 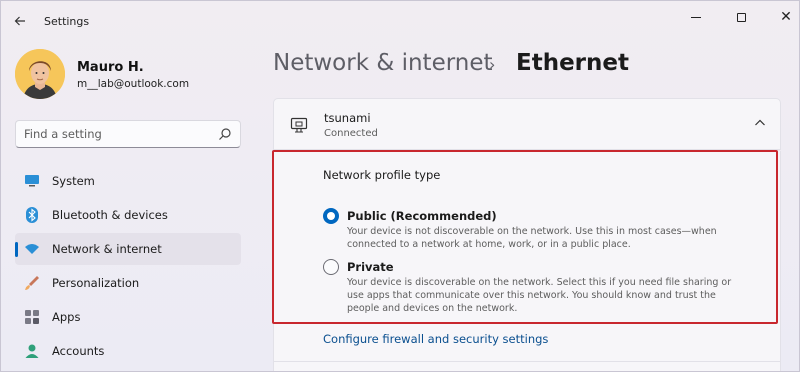 I want to click on minimize-button, so click(x=696, y=17).